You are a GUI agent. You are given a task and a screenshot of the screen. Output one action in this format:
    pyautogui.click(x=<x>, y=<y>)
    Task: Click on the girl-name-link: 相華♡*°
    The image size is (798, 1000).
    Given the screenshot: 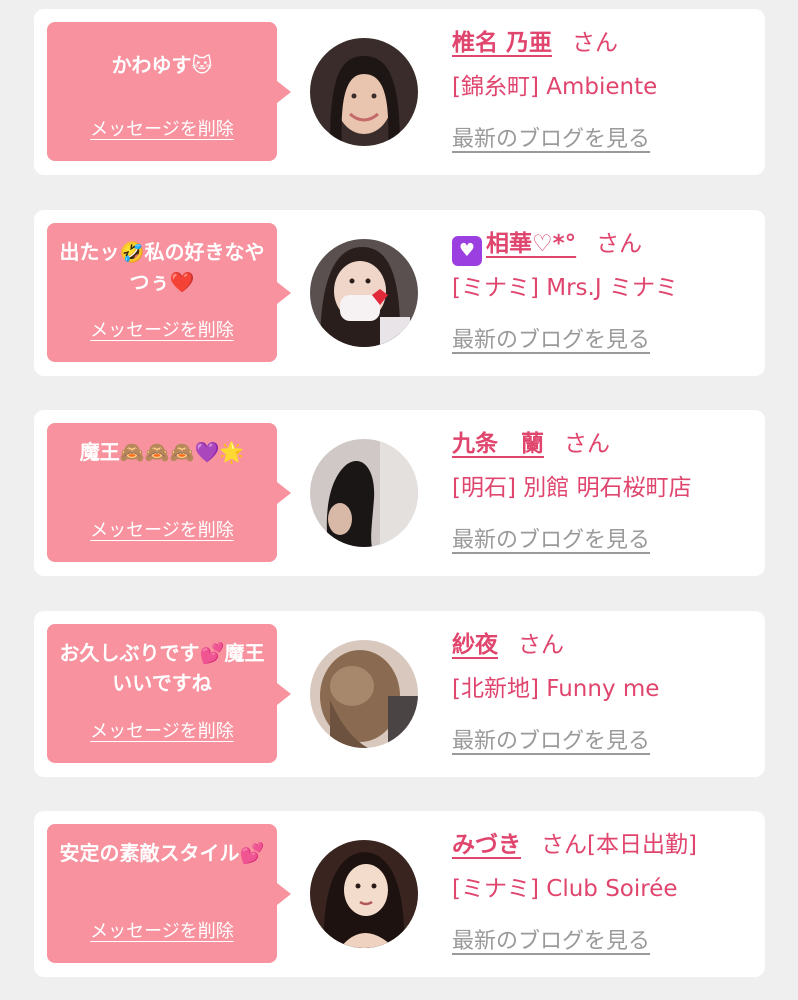 What is the action you would take?
    pyautogui.click(x=531, y=244)
    